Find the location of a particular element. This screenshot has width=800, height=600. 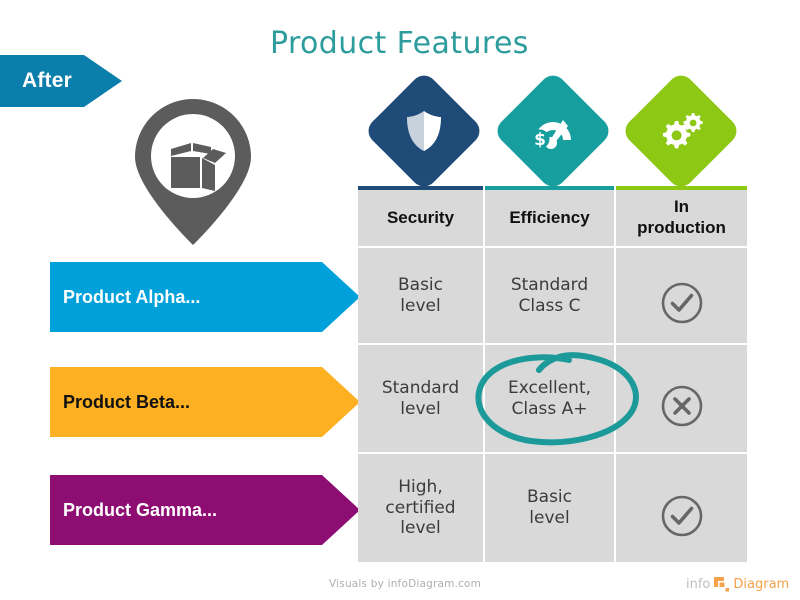

table-cell-gamma-efficiency: Basic level is located at coordinates (550, 508).